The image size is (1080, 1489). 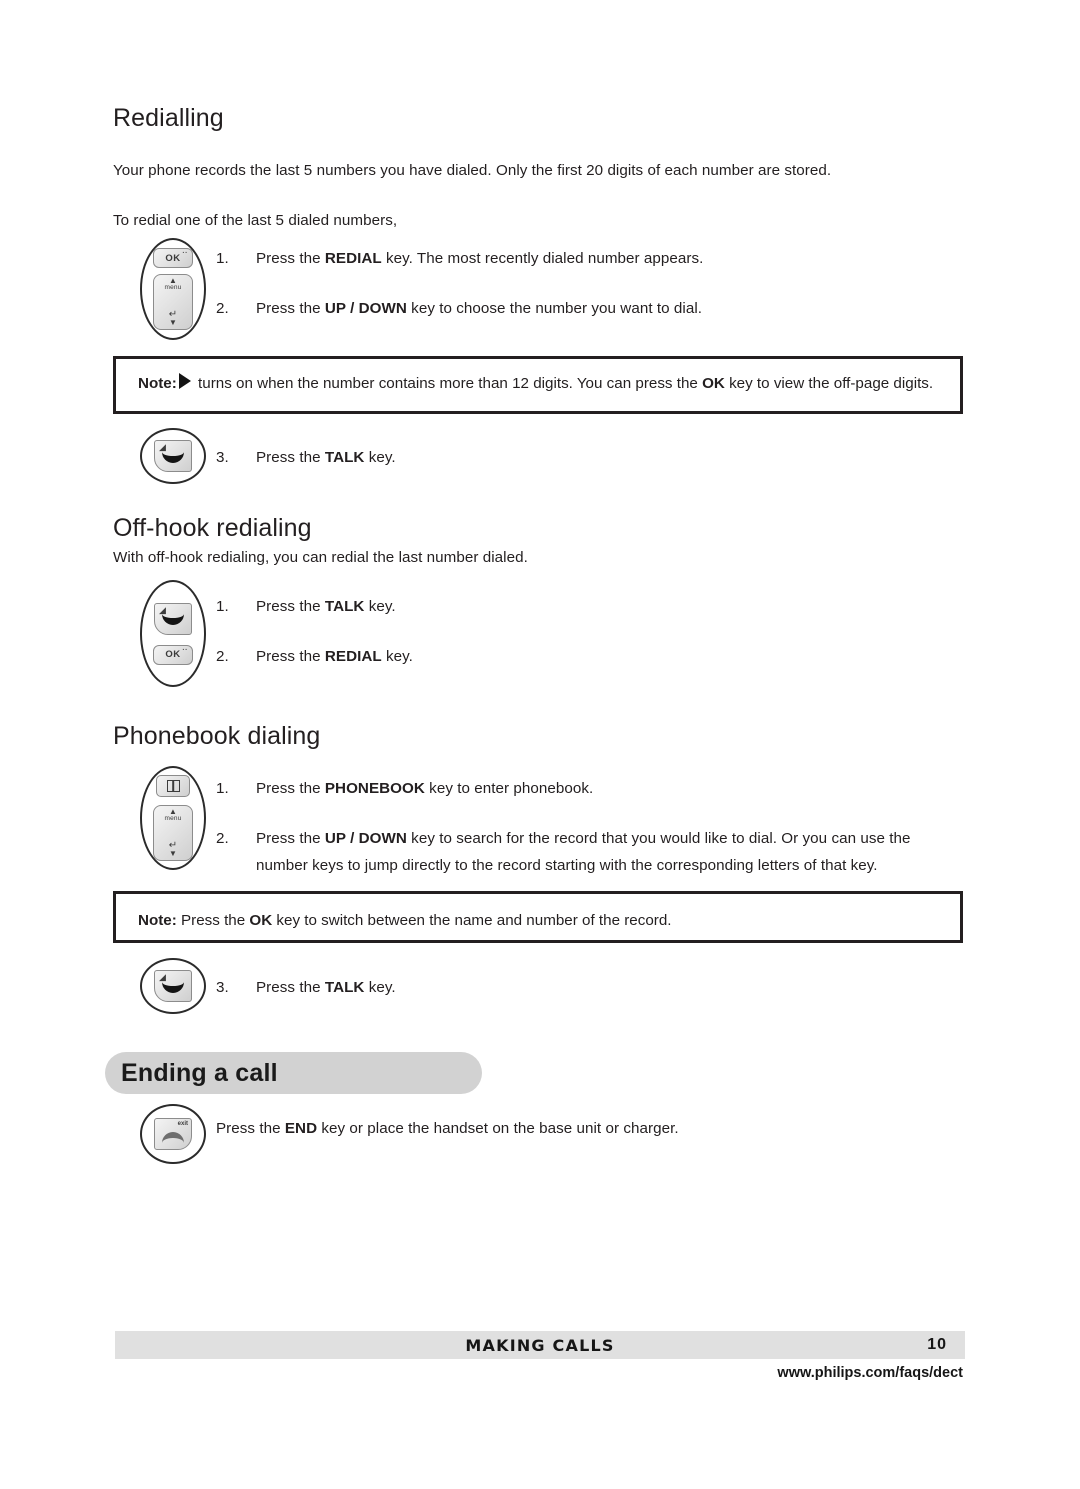 What do you see at coordinates (184, 381) in the screenshot?
I see `right-triangle-icon` at bounding box center [184, 381].